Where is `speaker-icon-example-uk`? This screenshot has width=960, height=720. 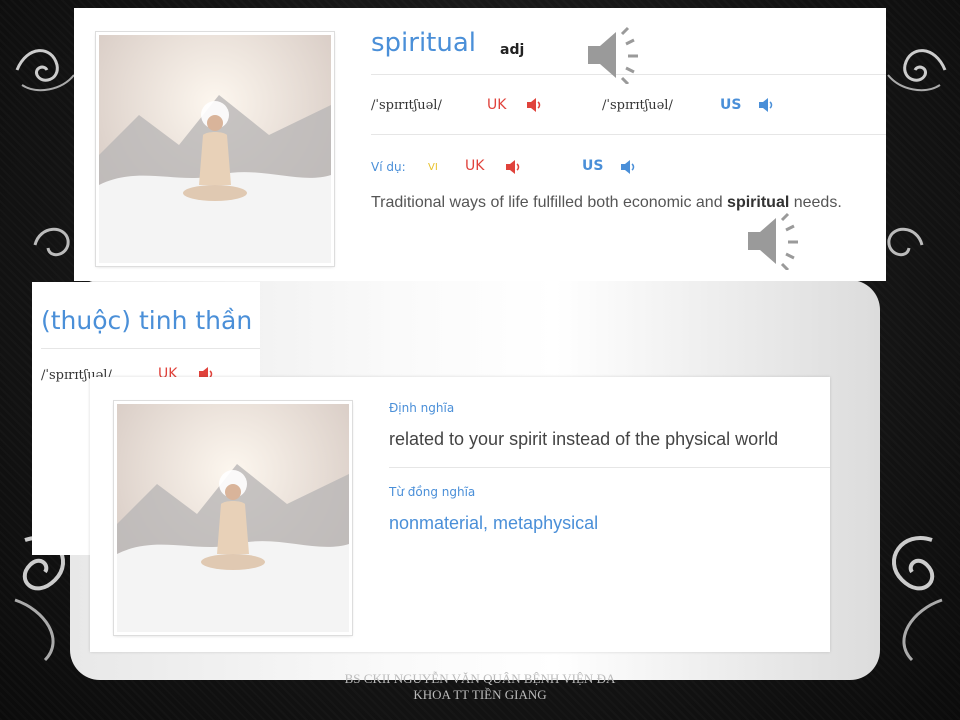 speaker-icon-example-uk is located at coordinates (514, 167).